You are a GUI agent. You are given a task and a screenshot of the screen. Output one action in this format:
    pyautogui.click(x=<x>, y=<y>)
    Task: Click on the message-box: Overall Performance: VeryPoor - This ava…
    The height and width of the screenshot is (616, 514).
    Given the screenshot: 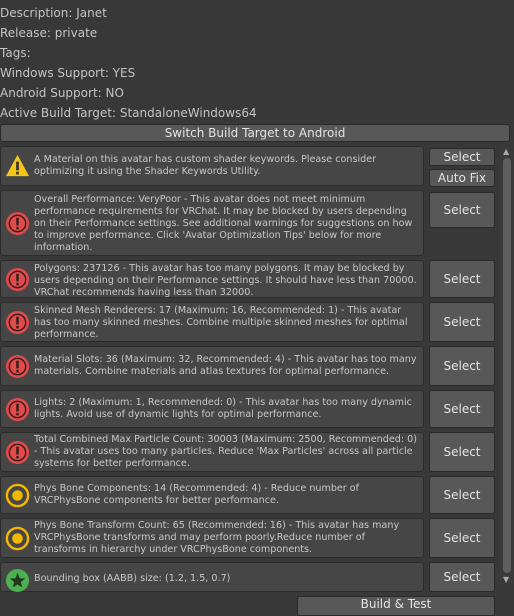 What is the action you would take?
    pyautogui.click(x=212, y=223)
    